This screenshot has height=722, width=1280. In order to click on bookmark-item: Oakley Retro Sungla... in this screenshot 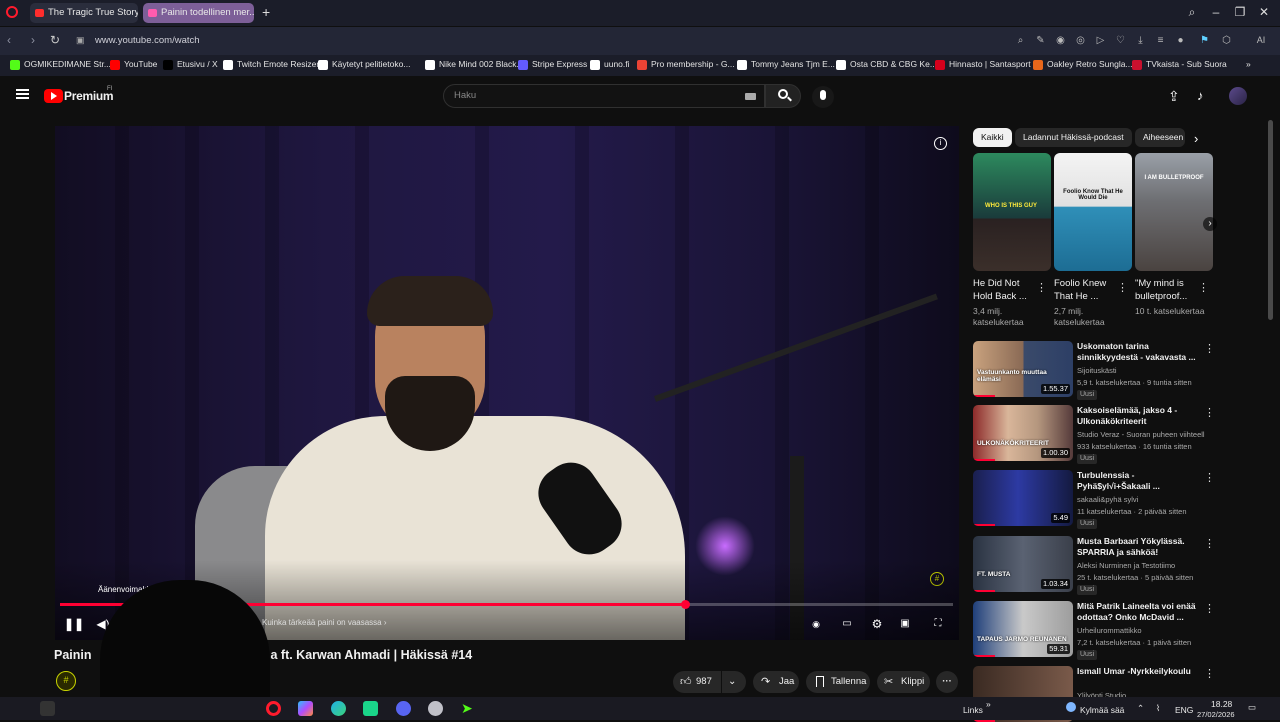, I will do `click(1083, 64)`.